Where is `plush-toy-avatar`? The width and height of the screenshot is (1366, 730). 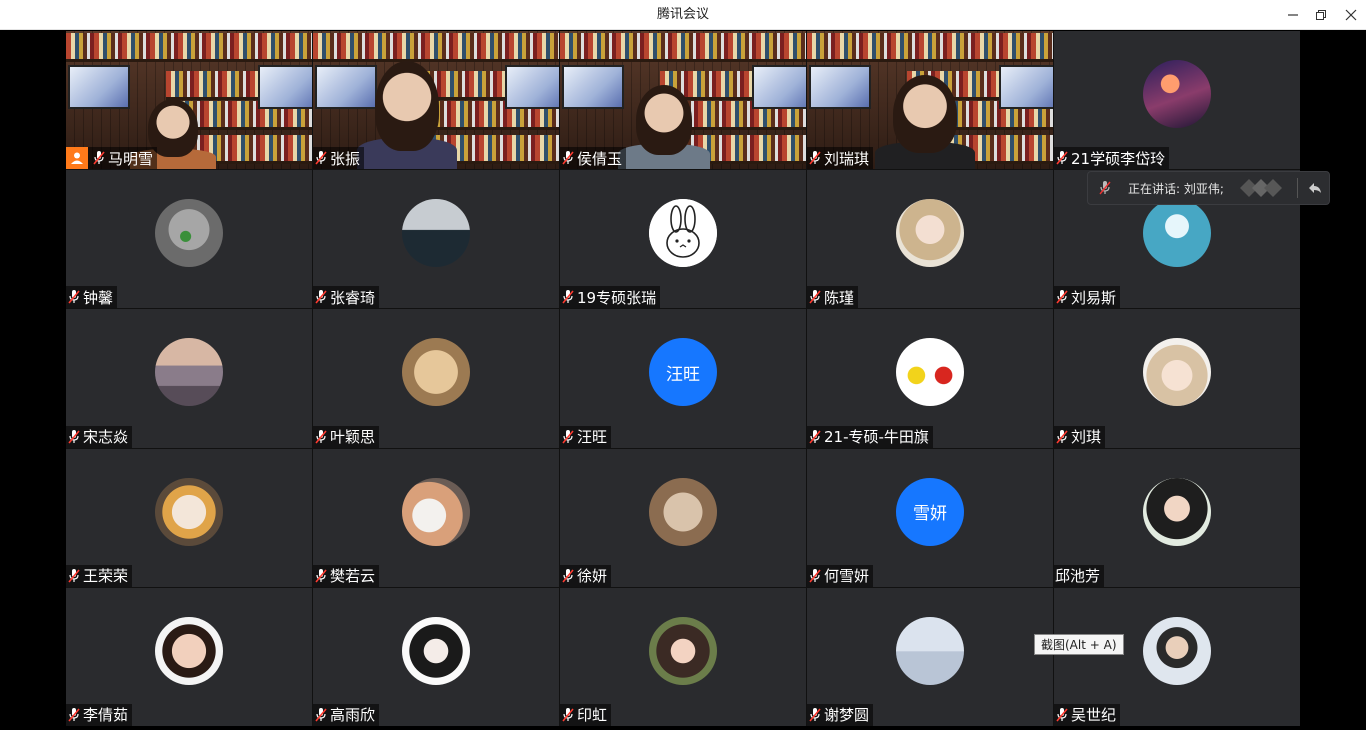
plush-toy-avatar is located at coordinates (189, 511).